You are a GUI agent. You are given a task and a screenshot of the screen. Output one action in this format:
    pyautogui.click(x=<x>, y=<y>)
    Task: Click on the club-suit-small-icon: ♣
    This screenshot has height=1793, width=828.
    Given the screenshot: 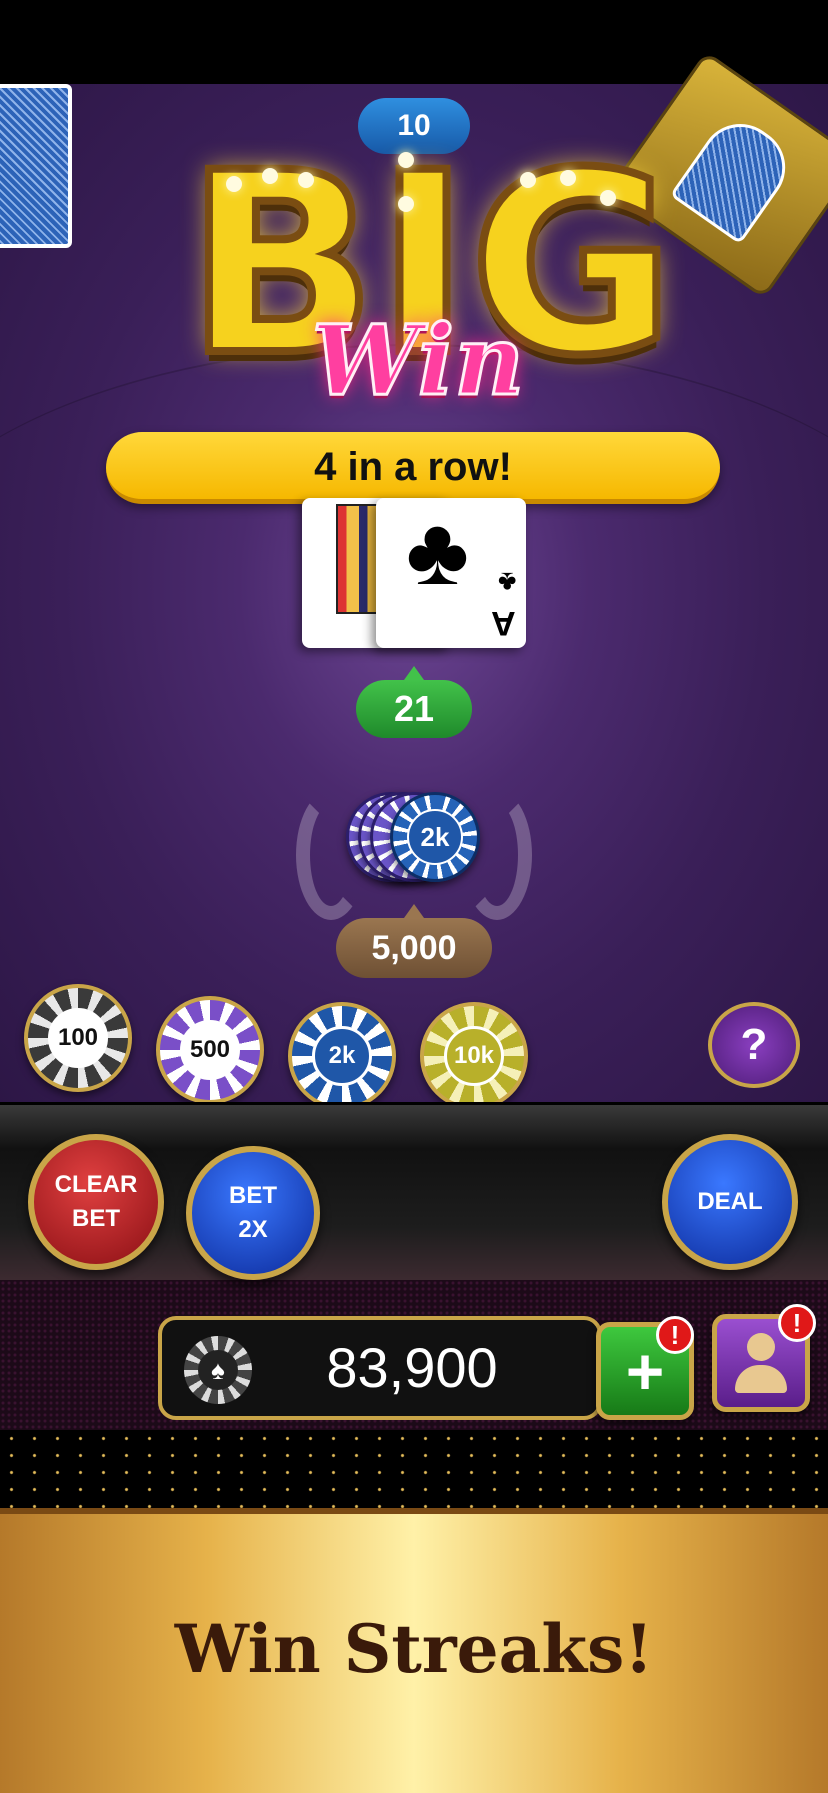 What is the action you would take?
    pyautogui.click(x=506, y=582)
    